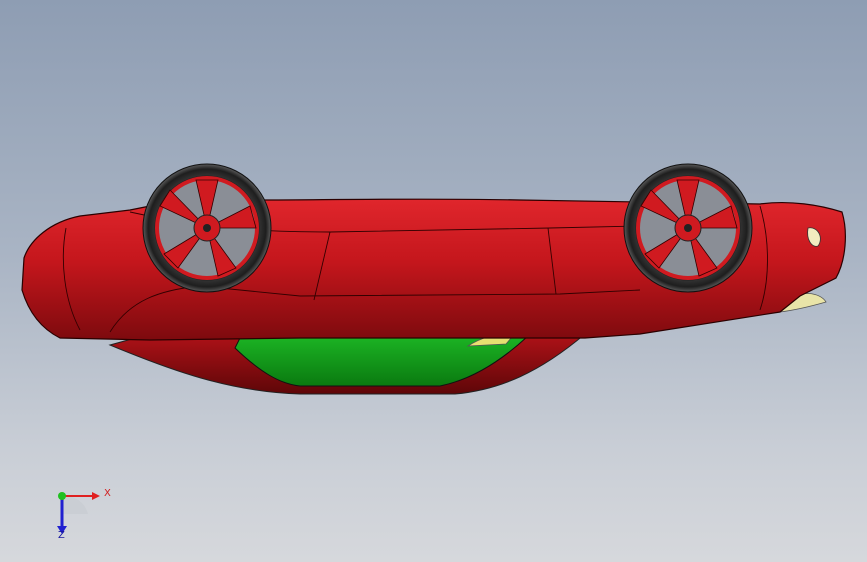 The height and width of the screenshot is (562, 867). I want to click on axis-triad-icon, so click(78, 513).